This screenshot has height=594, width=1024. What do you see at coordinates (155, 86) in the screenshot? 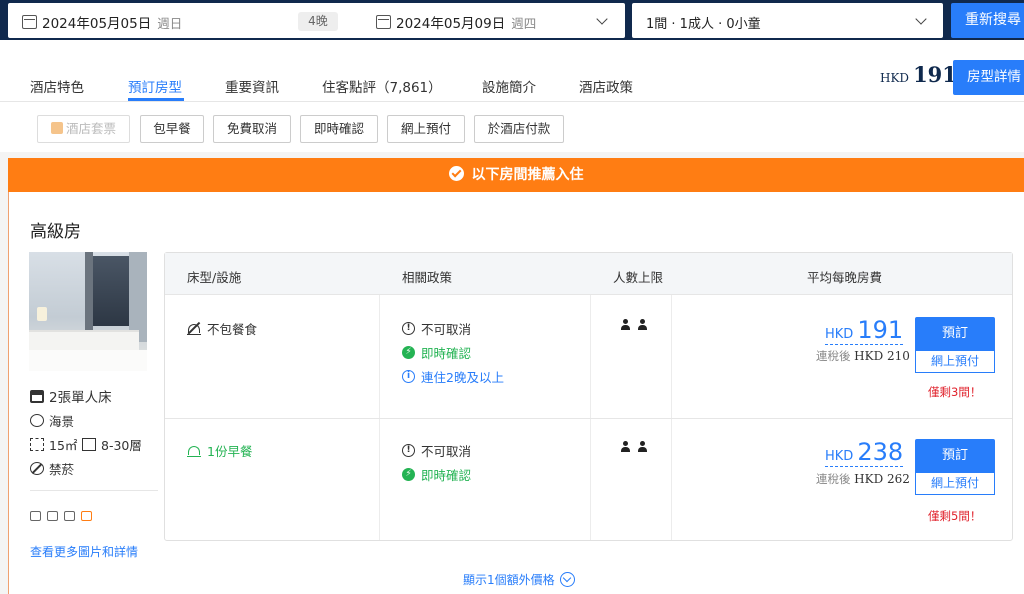
I see `tab-book-rooms: 預訂房型` at bounding box center [155, 86].